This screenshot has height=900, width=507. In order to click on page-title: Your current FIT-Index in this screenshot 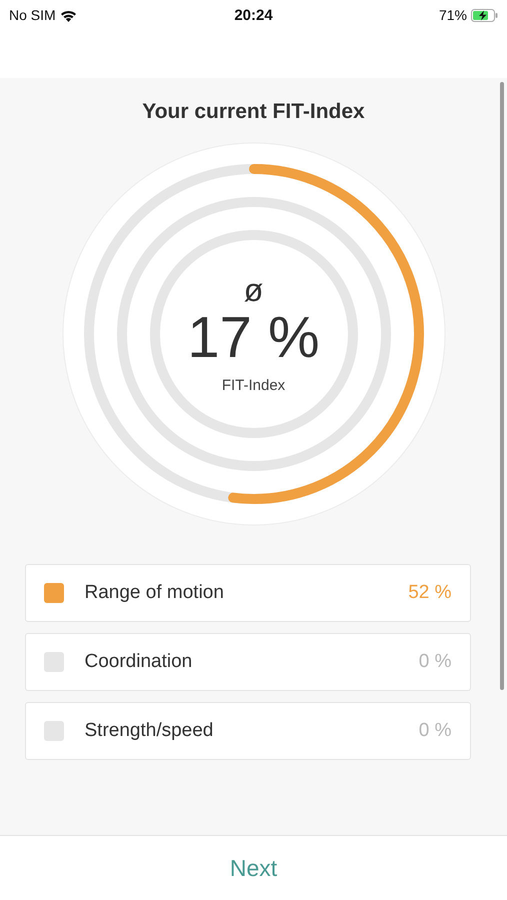, I will do `click(253, 112)`.